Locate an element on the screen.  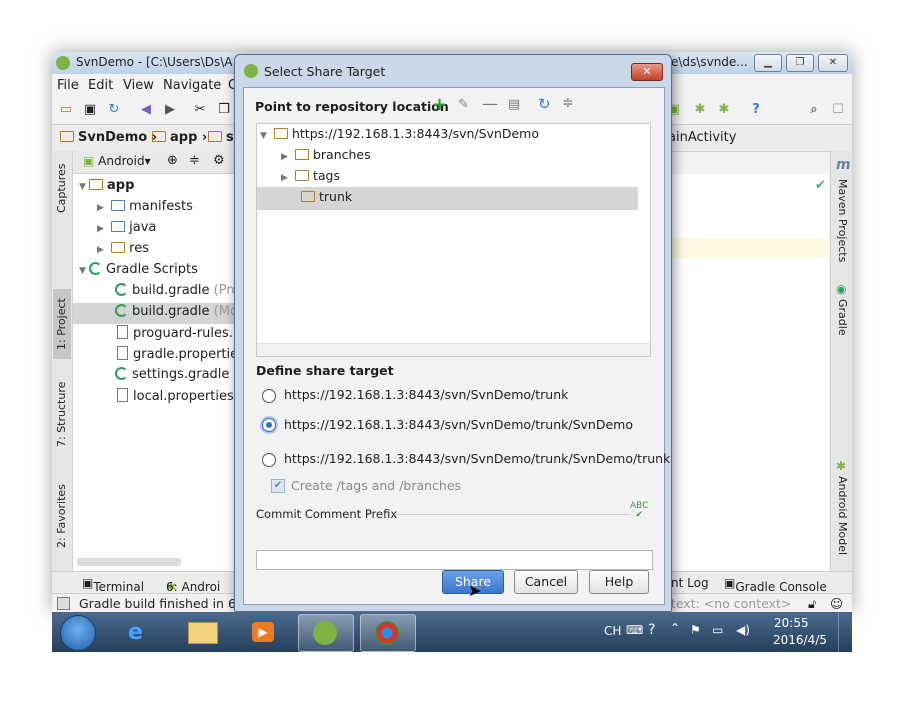
edit-icon: ✎ is located at coordinates (463, 104).